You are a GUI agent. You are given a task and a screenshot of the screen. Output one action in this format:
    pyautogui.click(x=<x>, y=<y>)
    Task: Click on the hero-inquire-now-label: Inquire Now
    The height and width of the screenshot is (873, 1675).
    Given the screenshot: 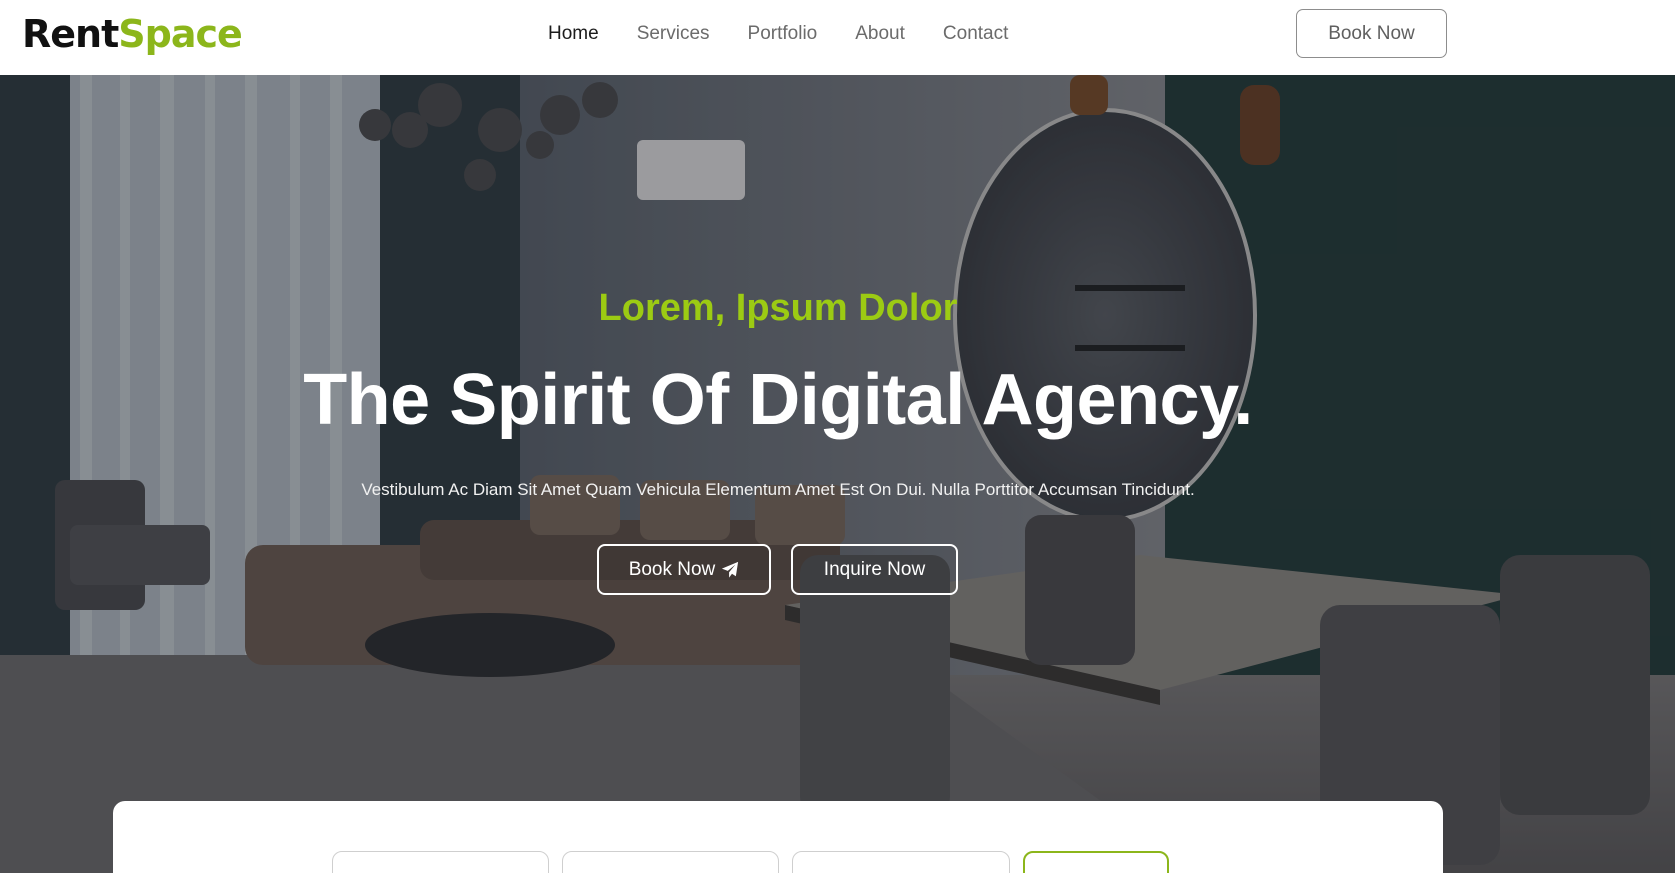 What is the action you would take?
    pyautogui.click(x=874, y=569)
    